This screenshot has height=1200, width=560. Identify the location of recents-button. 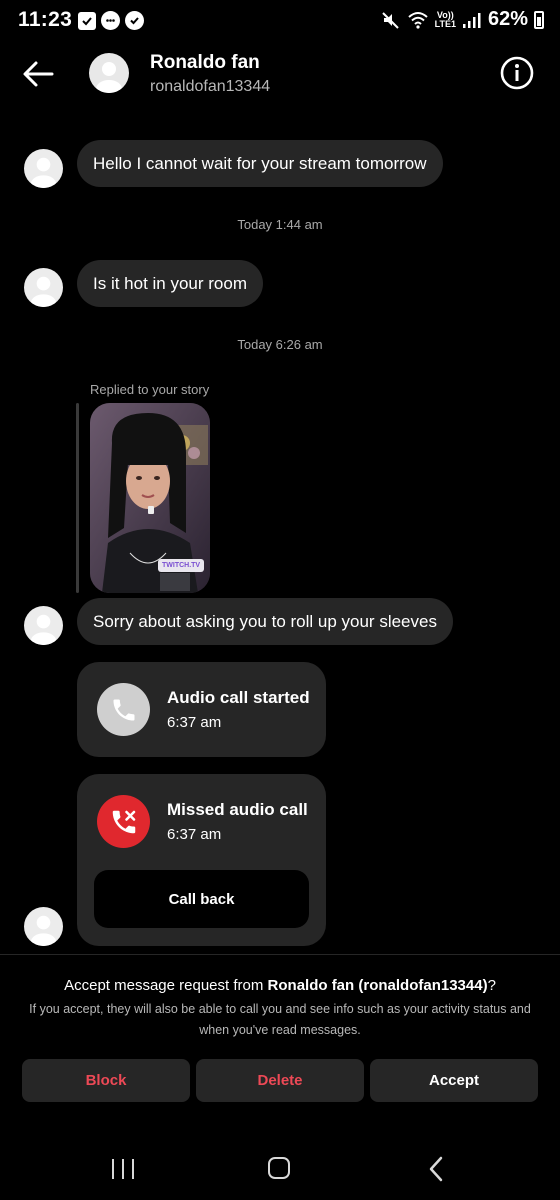
(123, 1169).